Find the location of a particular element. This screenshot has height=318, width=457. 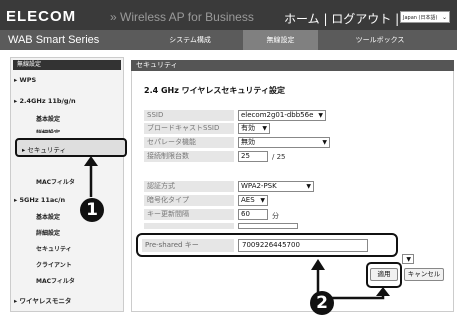

arrow-2-right-head is located at coordinates (383, 291).